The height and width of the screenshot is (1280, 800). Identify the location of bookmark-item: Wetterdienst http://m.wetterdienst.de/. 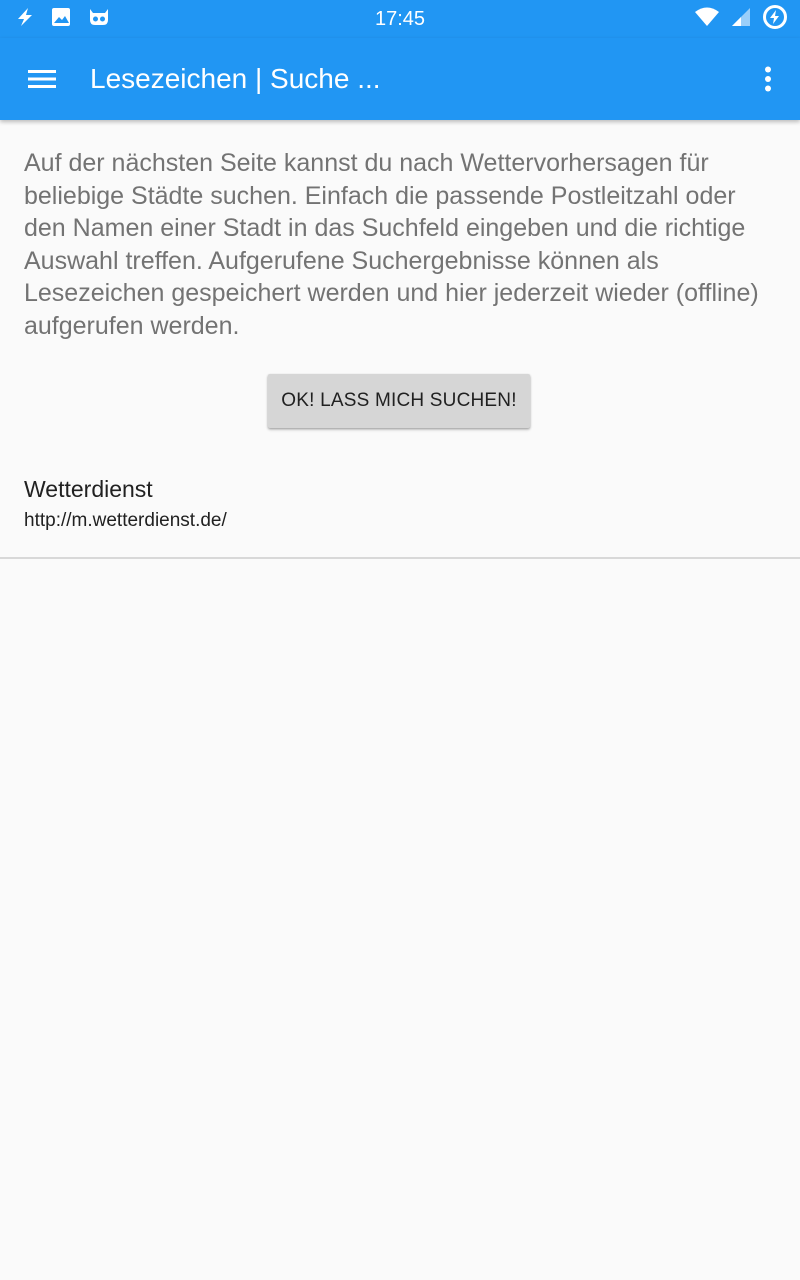
(400, 514).